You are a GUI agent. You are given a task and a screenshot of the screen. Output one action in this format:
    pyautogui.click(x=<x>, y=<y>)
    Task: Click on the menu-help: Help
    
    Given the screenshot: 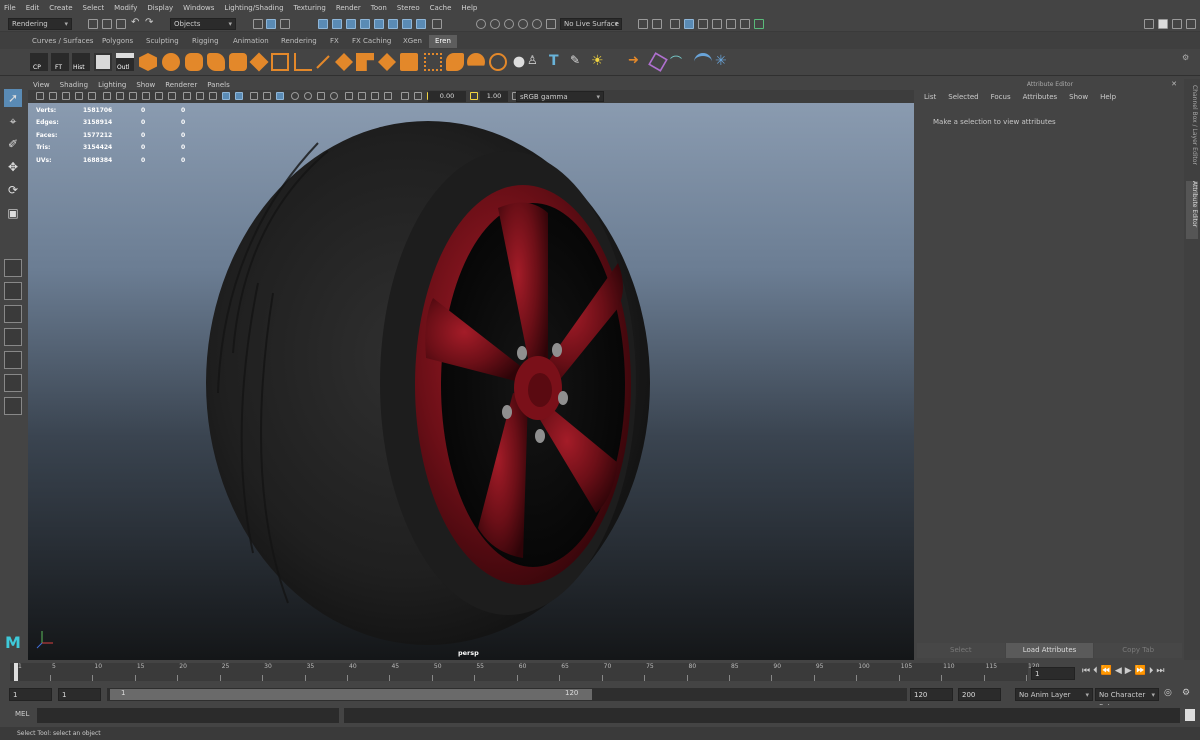 What is the action you would take?
    pyautogui.click(x=469, y=8)
    